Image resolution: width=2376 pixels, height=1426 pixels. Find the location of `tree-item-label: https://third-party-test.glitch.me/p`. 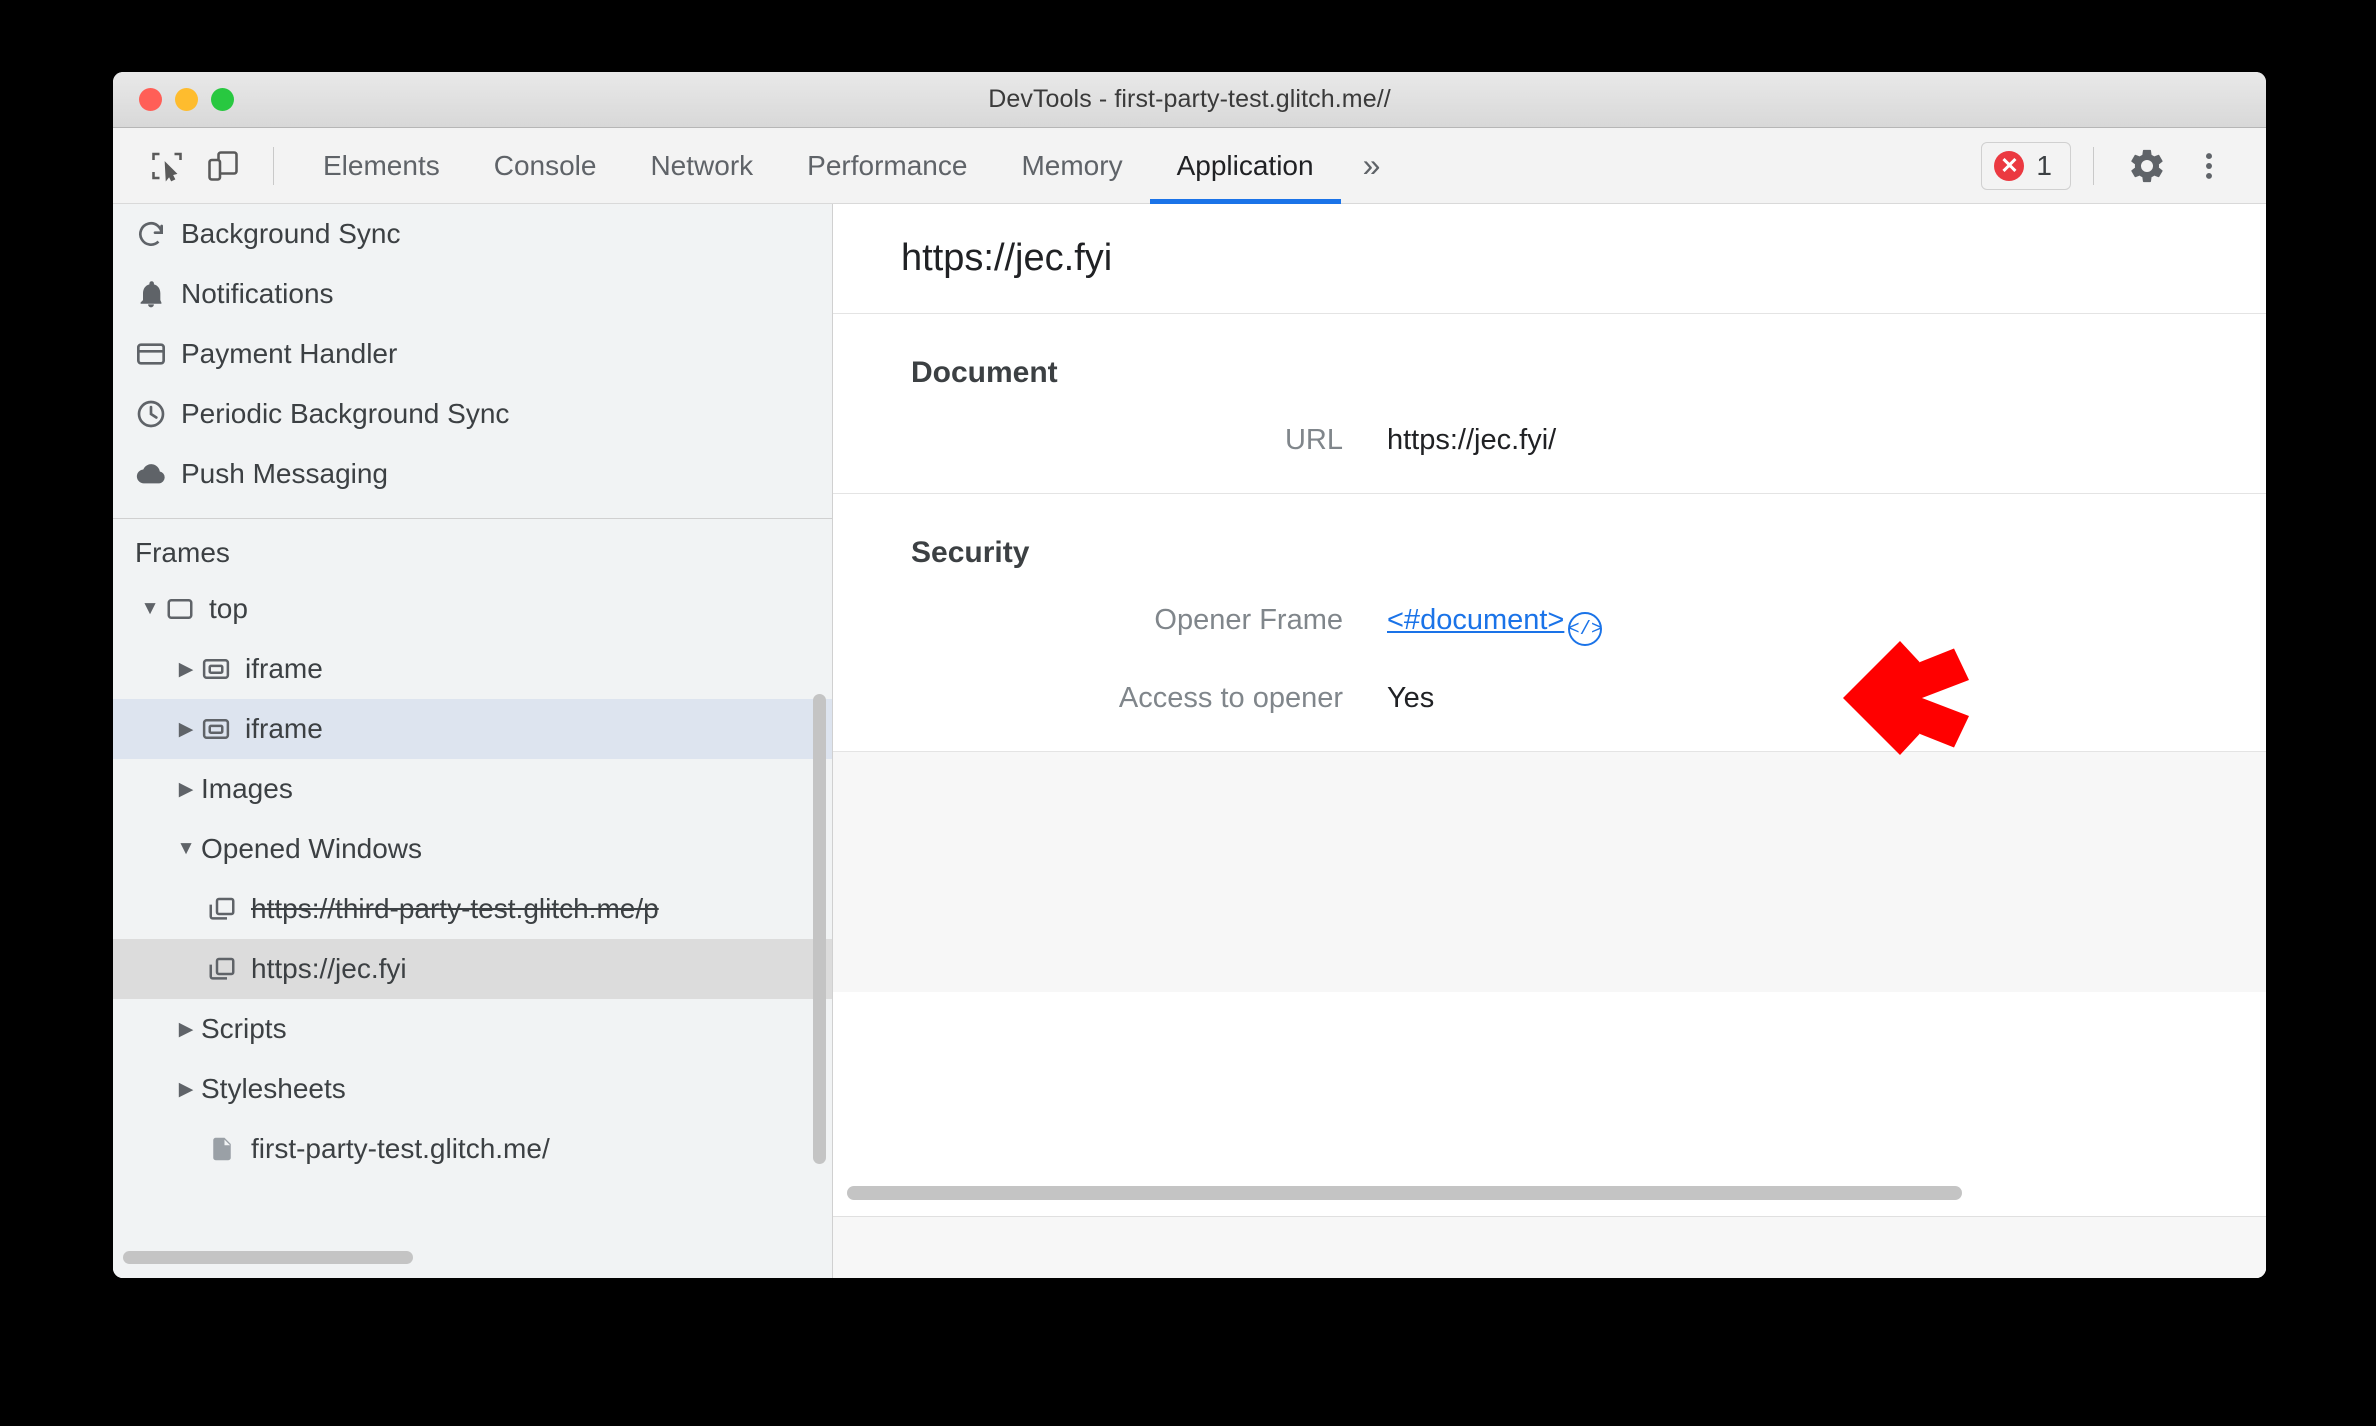

tree-item-label: https://third-party-test.glitch.me/p is located at coordinates (455, 908).